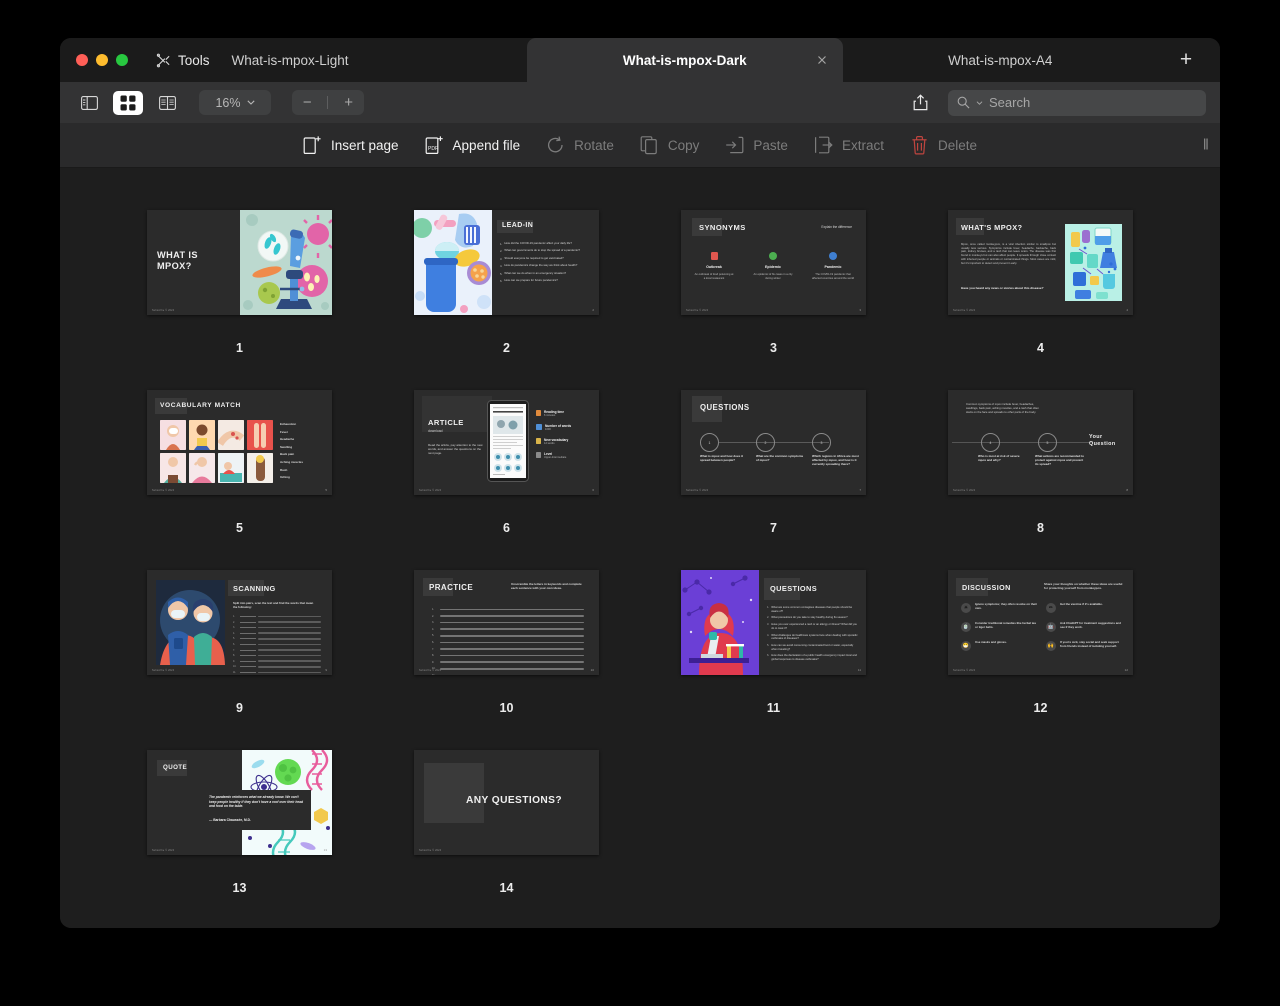 This screenshot has width=1280, height=1006. Describe the element at coordinates (714, 267) in the screenshot. I see `column-name: Outbreak` at that location.